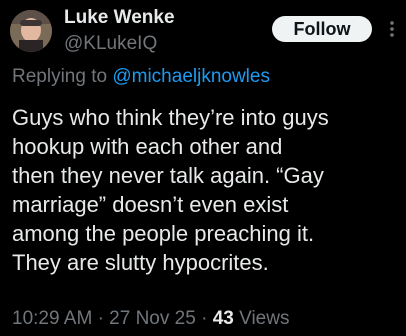 The width and height of the screenshot is (406, 336). I want to click on tweet-line: then they never talk again. “Gay, so click(168, 175).